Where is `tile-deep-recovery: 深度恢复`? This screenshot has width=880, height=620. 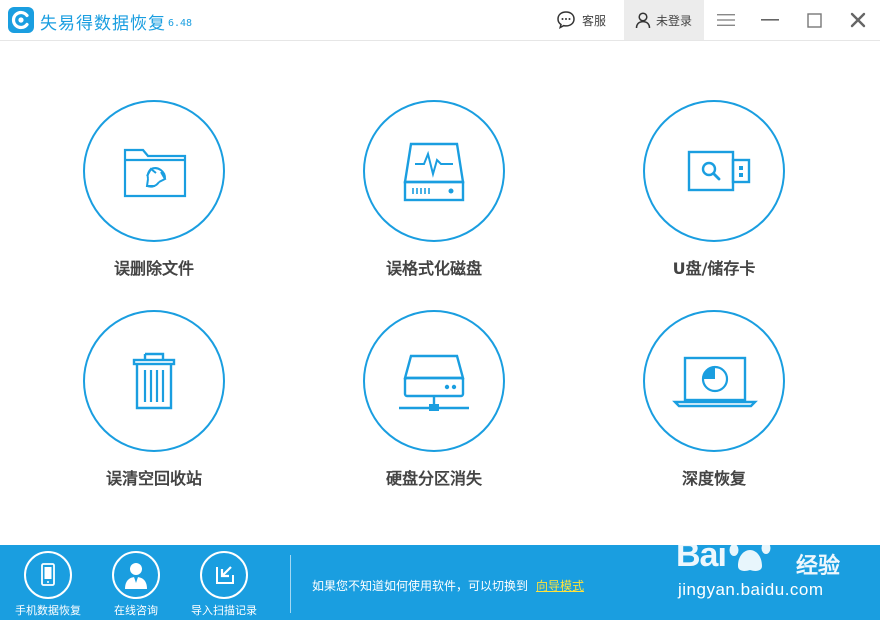 tile-deep-recovery: 深度恢复 is located at coordinates (714, 410).